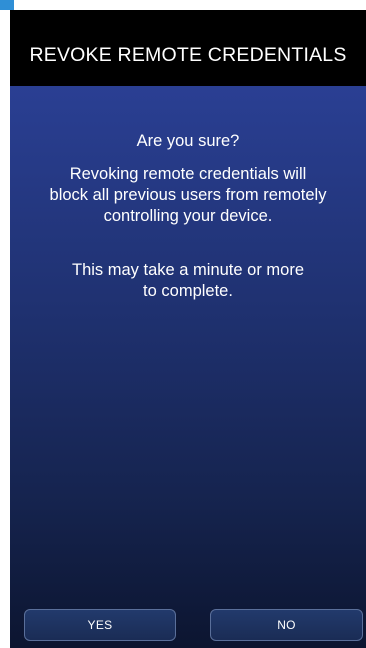 This screenshot has width=366, height=648. Describe the element at coordinates (188, 216) in the screenshot. I see `warning-line: controlling your device.` at that location.